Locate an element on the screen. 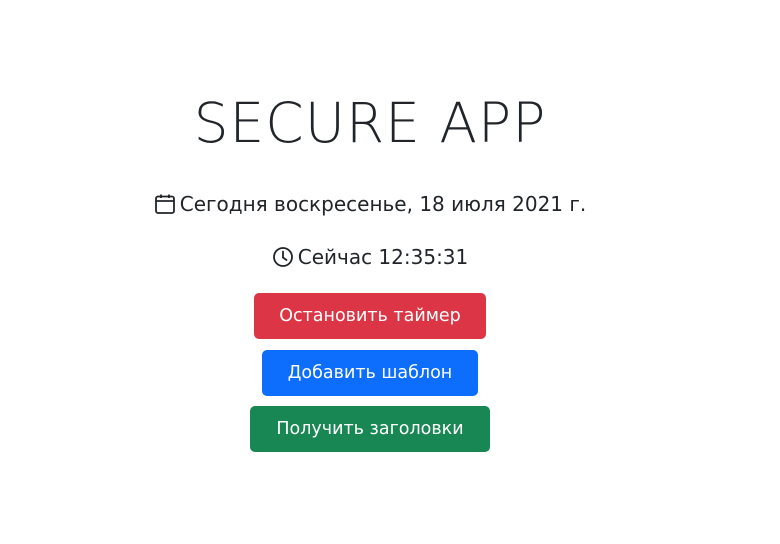 This screenshot has height=544, width=780. current-time: Сейчас 12:35:31 is located at coordinates (370, 257).